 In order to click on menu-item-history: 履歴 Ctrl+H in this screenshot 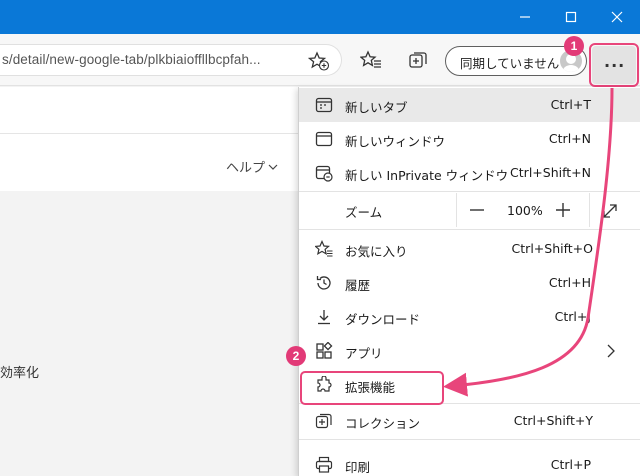, I will do `click(469, 283)`.